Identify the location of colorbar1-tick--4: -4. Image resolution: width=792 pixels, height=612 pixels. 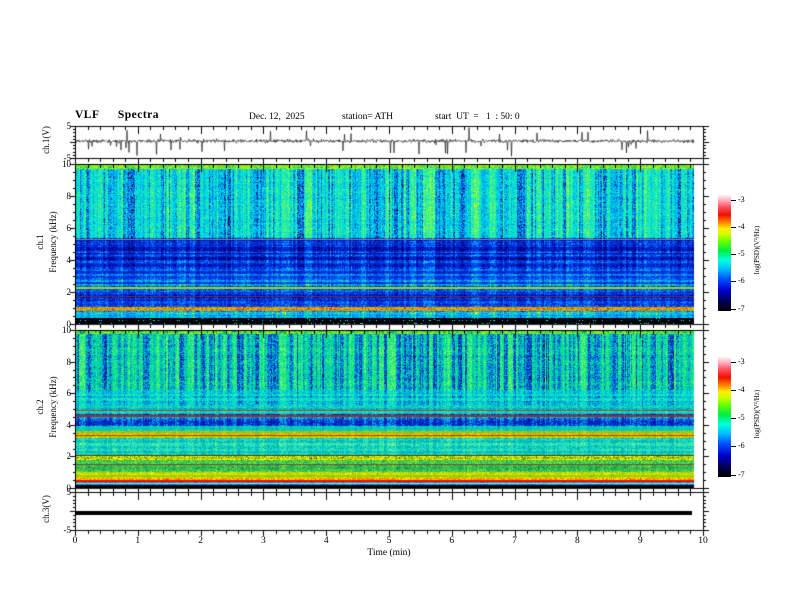
(741, 226).